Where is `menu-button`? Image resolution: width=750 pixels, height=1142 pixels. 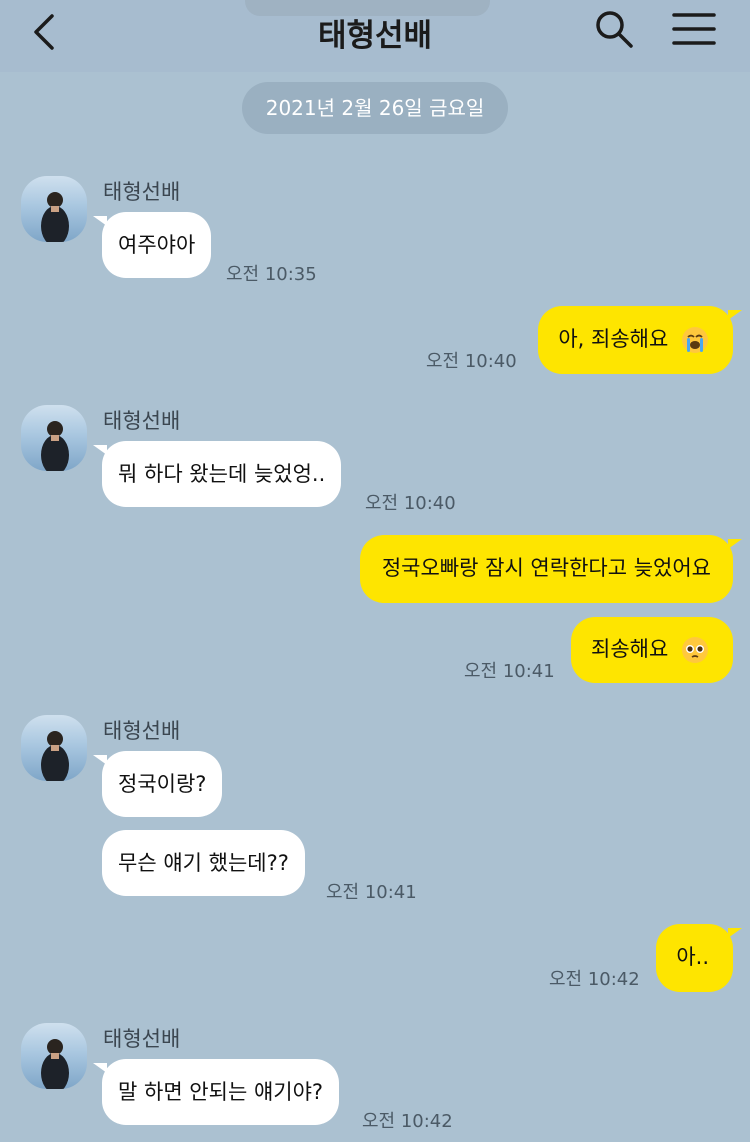 menu-button is located at coordinates (694, 29).